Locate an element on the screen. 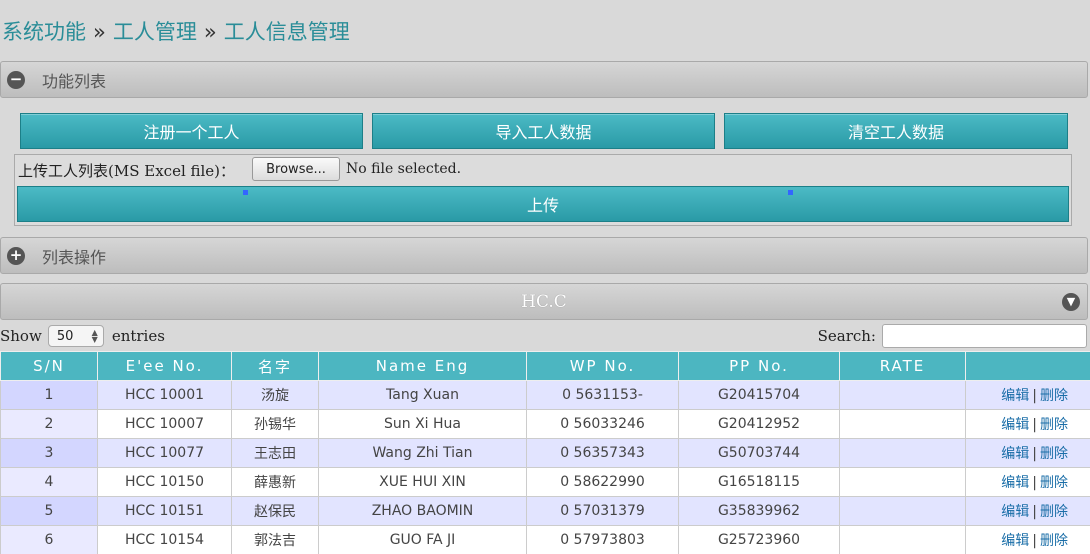  cell-name-eng: ZHAO BAOMIN is located at coordinates (422, 511).